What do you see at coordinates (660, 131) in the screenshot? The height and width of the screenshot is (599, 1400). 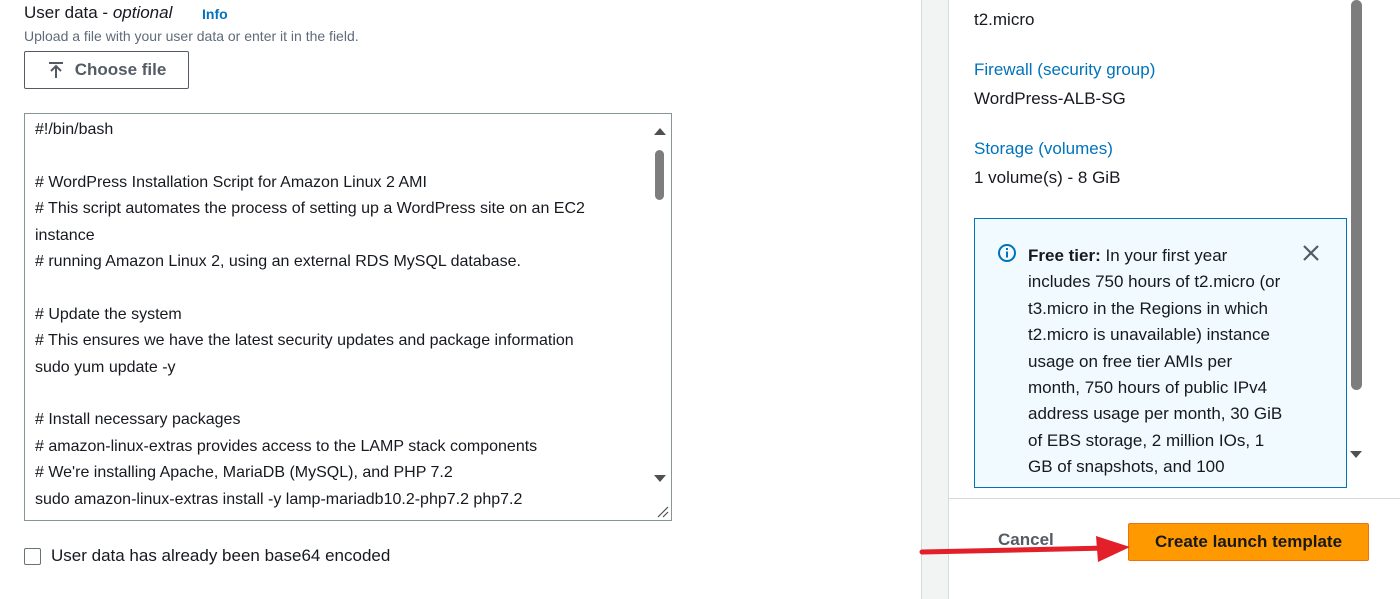 I see `scroll-up-icon` at bounding box center [660, 131].